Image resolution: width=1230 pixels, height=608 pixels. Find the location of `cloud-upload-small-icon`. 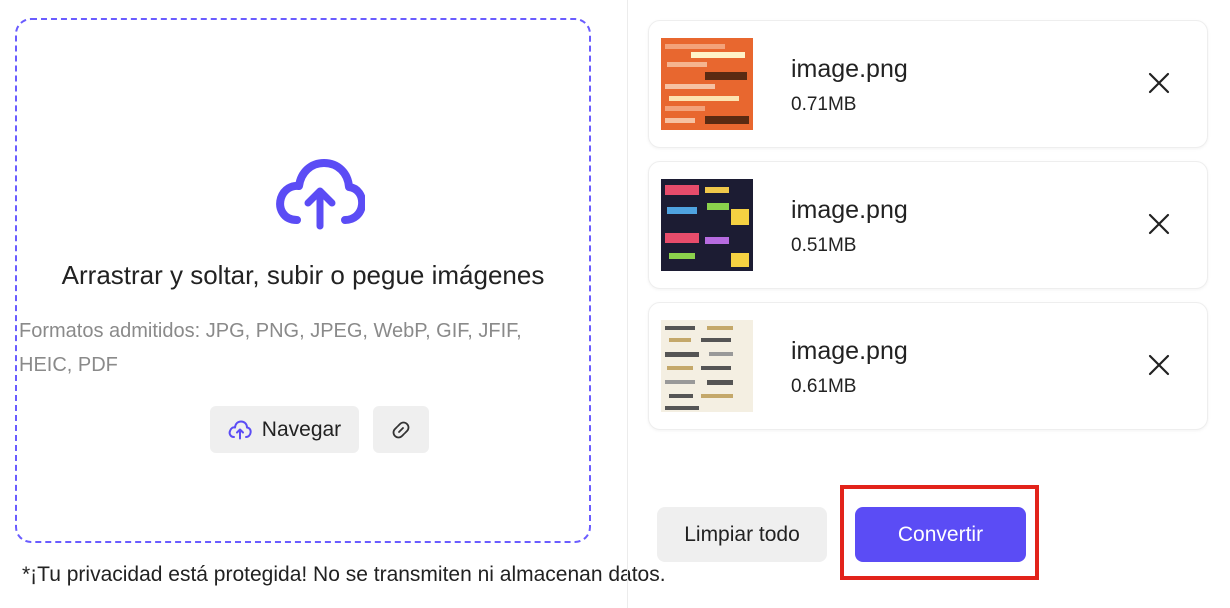

cloud-upload-small-icon is located at coordinates (240, 429).